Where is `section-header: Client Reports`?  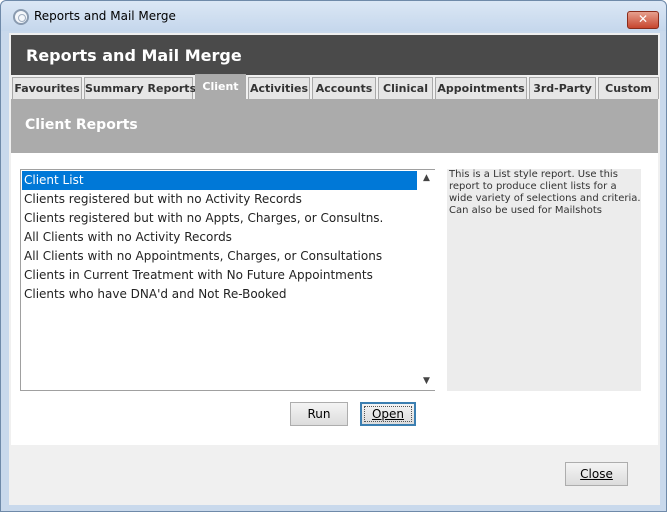 section-header: Client Reports is located at coordinates (334, 126).